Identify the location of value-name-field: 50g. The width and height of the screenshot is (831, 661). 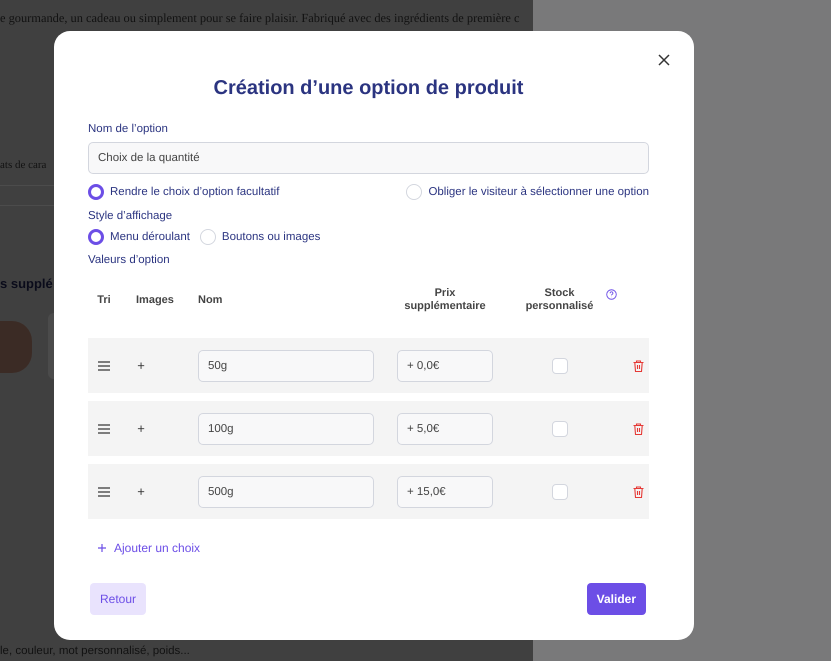
(286, 366).